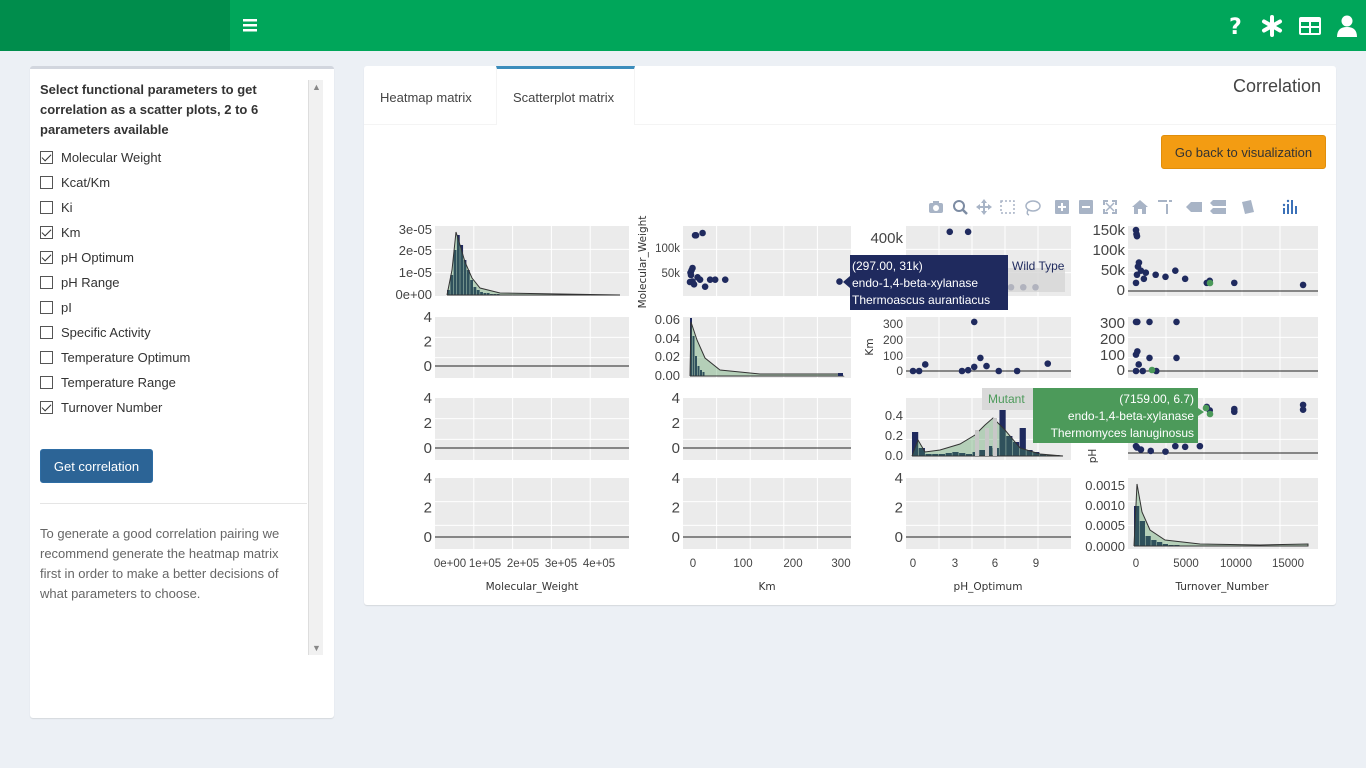 The image size is (1366, 768). I want to click on y-tick-label: 1e-05, so click(415, 272).